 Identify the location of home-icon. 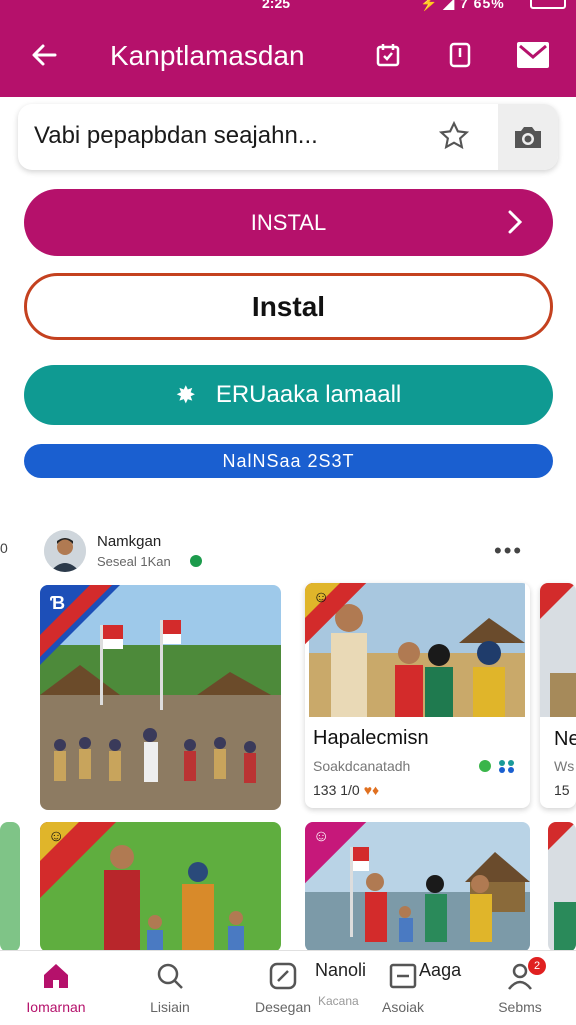
(56, 976).